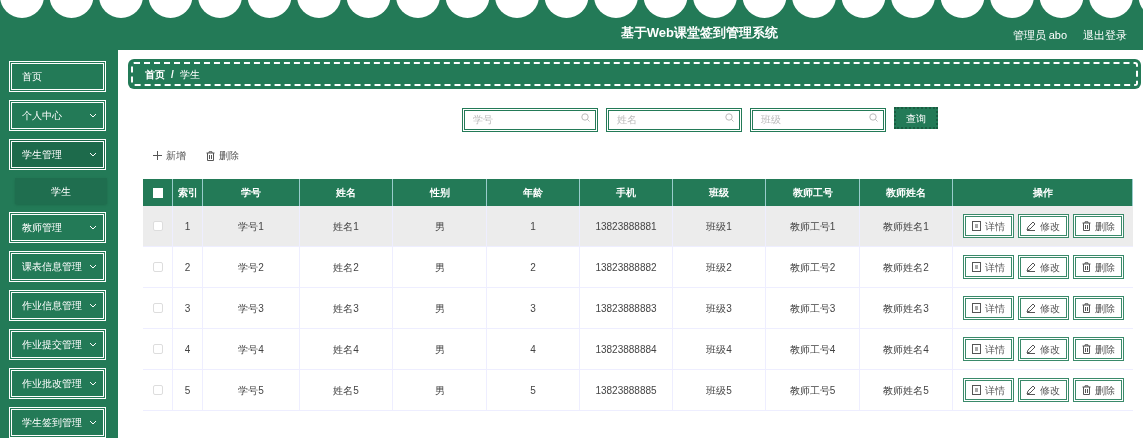  Describe the element at coordinates (813, 267) in the screenshot. I see `table-cell: 教师工号2` at that location.